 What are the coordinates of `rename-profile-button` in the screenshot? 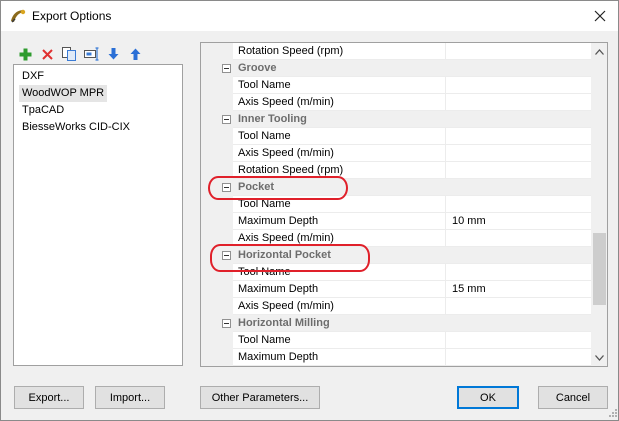 It's located at (91, 54).